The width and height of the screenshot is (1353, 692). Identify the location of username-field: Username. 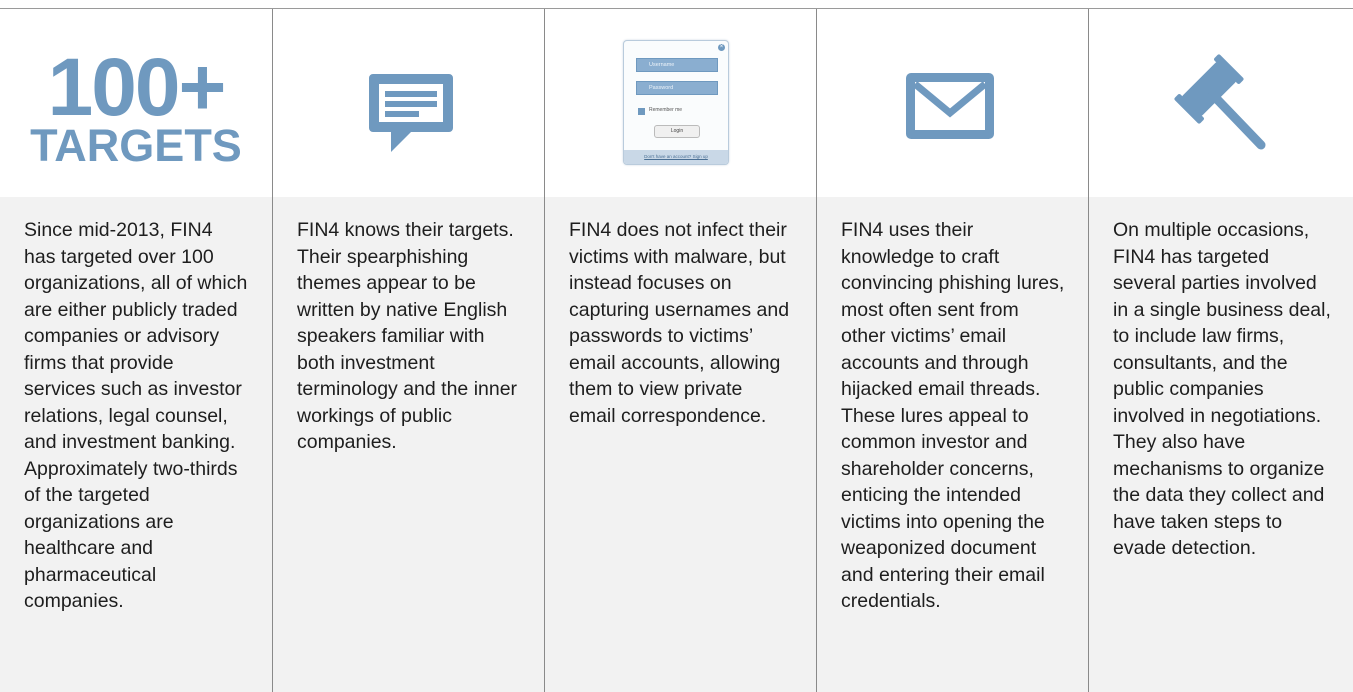
(677, 65).